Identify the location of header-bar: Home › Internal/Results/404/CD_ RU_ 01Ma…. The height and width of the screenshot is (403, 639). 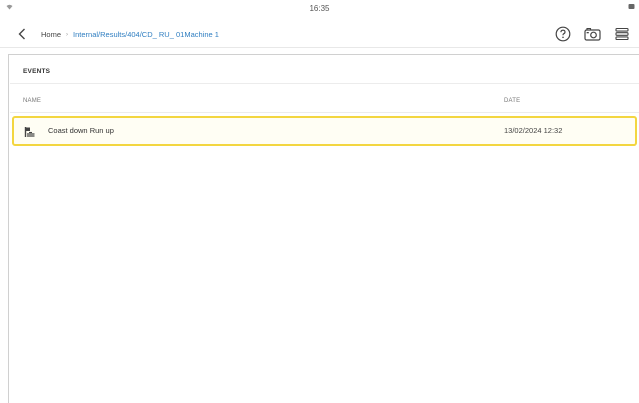
(319, 34).